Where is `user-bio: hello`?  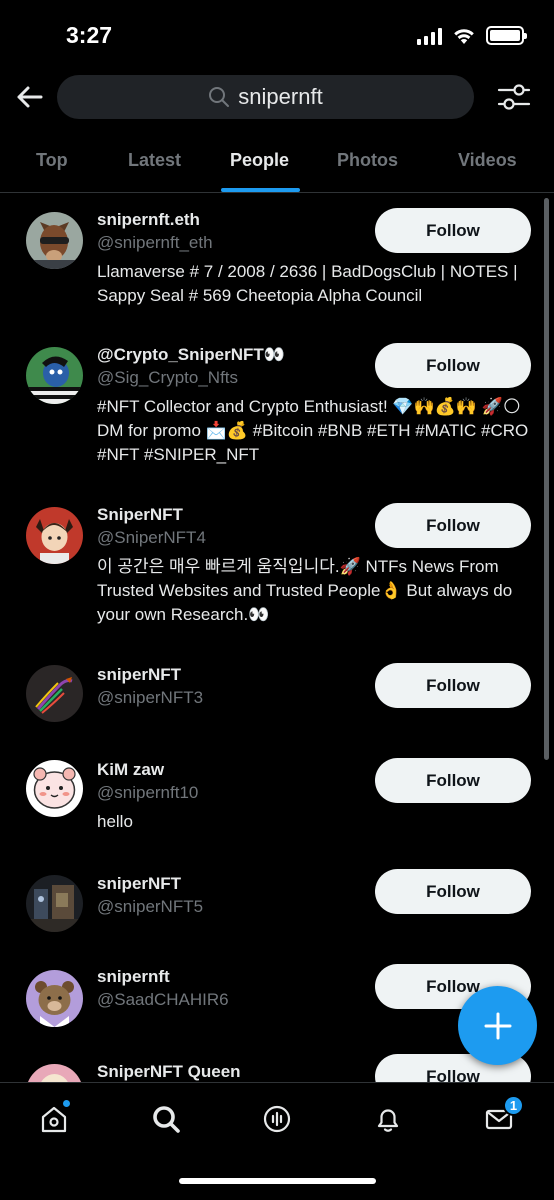 user-bio: hello is located at coordinates (115, 821).